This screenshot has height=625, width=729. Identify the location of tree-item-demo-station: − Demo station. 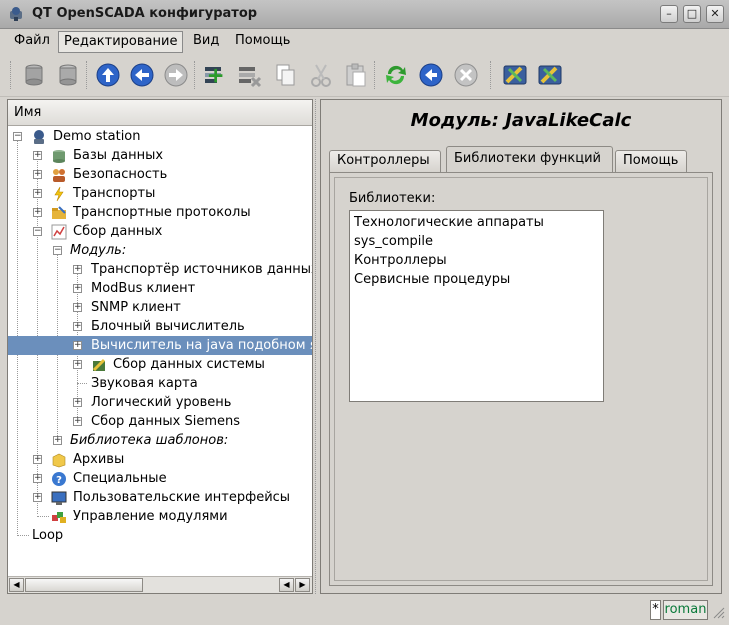
(160, 136).